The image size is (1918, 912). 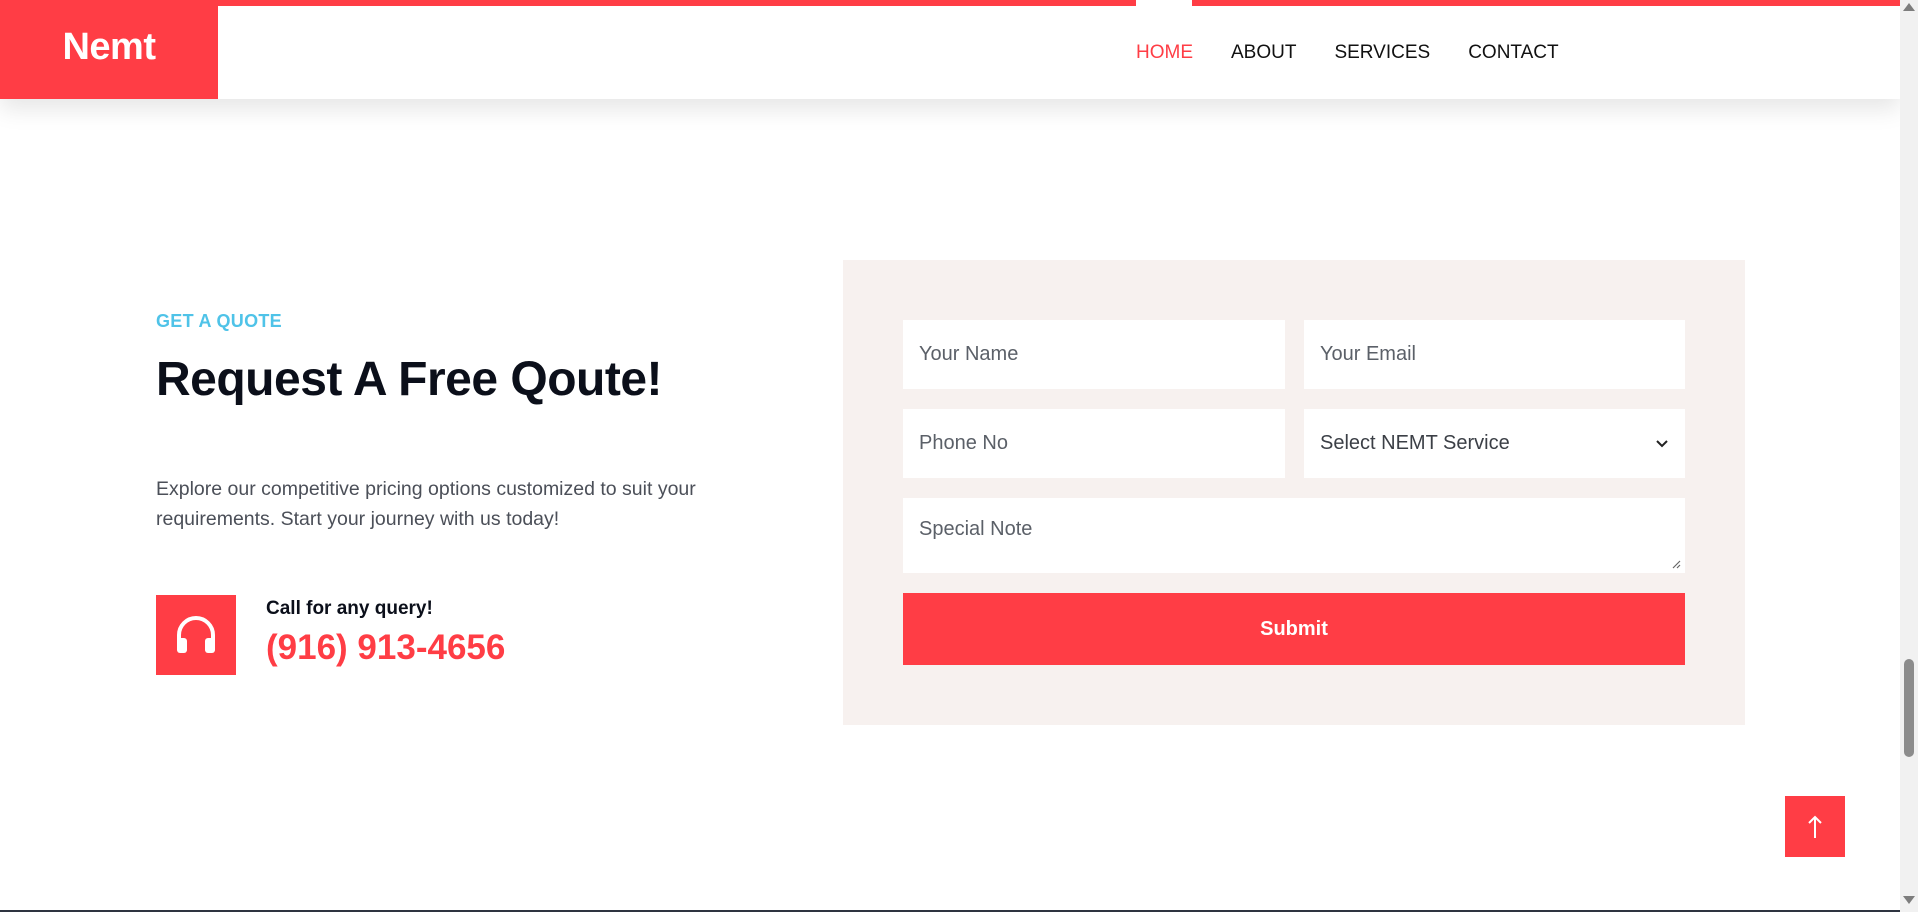 What do you see at coordinates (950, 49) in the screenshot?
I see `site-header: Nemt HOME ABOUT SERVICES CONTACT` at bounding box center [950, 49].